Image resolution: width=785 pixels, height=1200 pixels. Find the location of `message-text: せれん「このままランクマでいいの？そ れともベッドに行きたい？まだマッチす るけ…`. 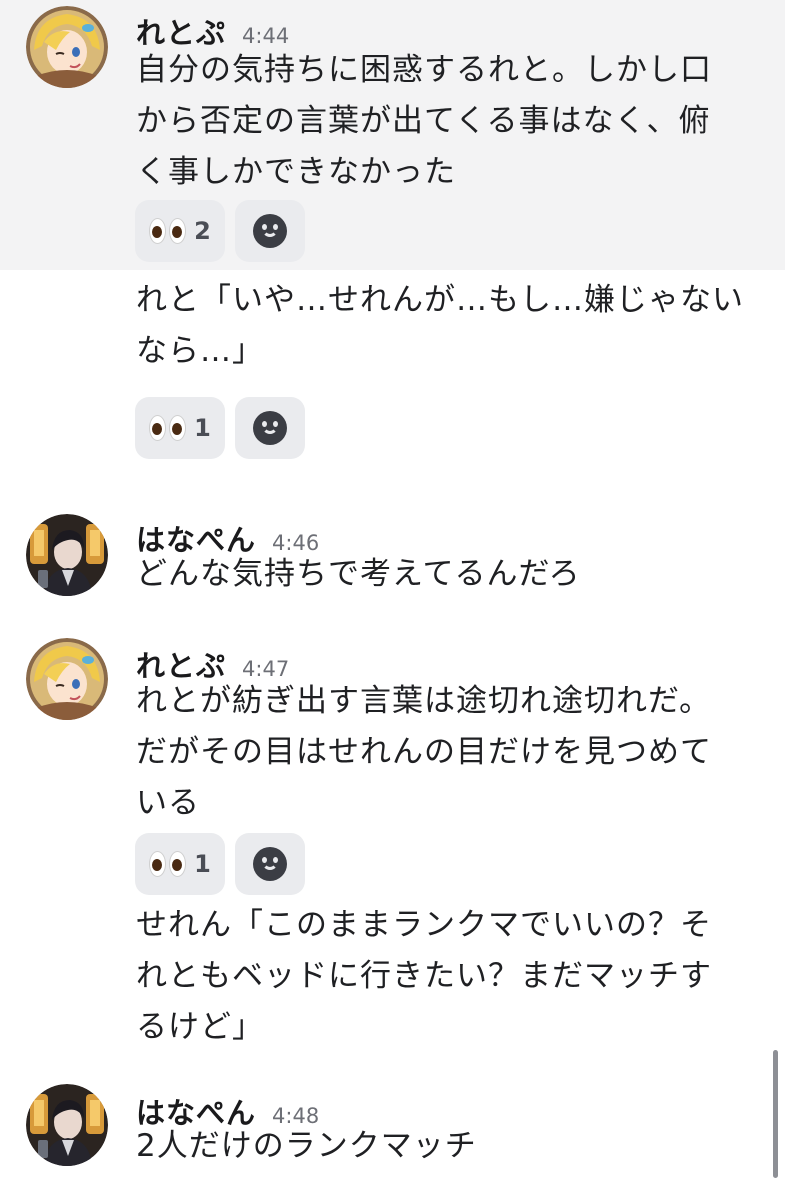

message-text: せれん「このままランクマでいいの？そ れともベッドに行きたい？まだマッチす るけ… is located at coordinates (424, 976).